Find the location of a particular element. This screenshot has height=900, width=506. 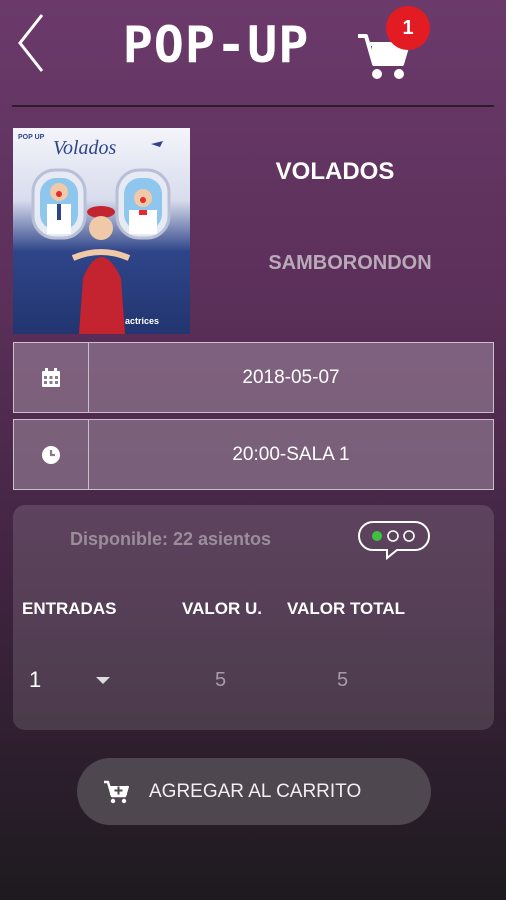

app-header: POP-UP 1 is located at coordinates (253, 53).